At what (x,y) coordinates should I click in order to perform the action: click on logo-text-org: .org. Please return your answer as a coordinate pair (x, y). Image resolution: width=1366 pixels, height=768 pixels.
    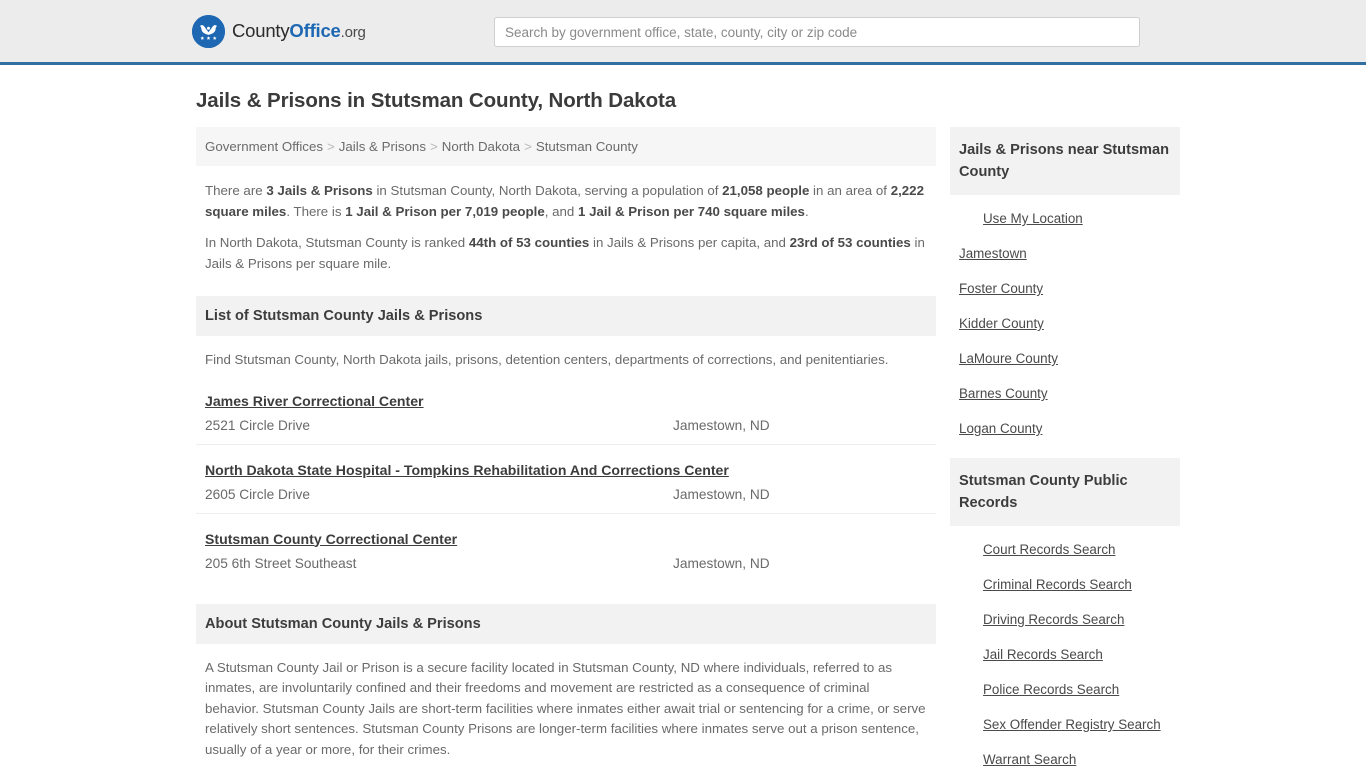
    Looking at the image, I should click on (353, 32).